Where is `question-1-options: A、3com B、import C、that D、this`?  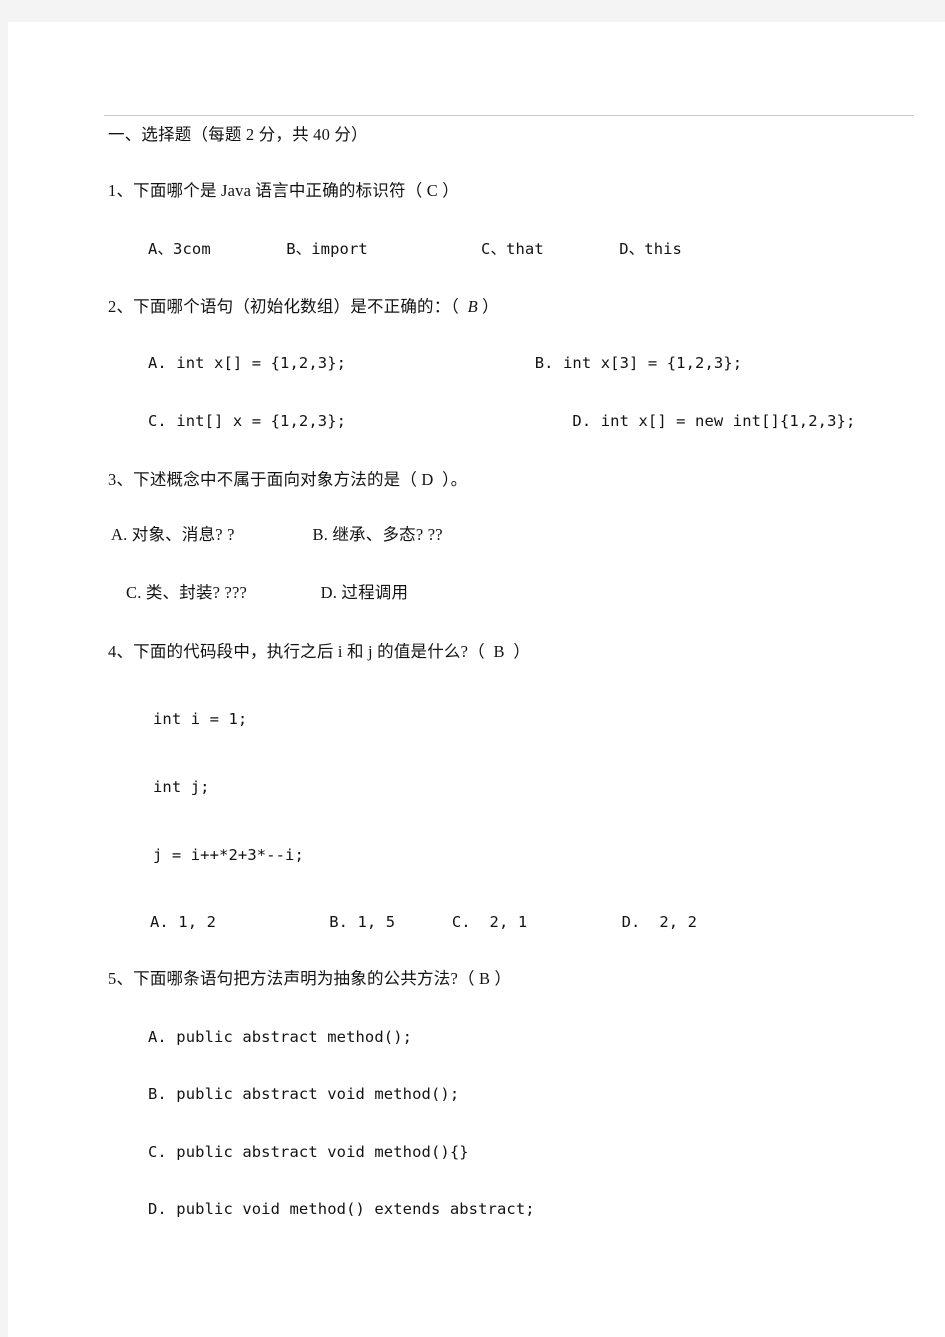 question-1-options: A、3com B、import C、that D、this is located at coordinates (415, 249).